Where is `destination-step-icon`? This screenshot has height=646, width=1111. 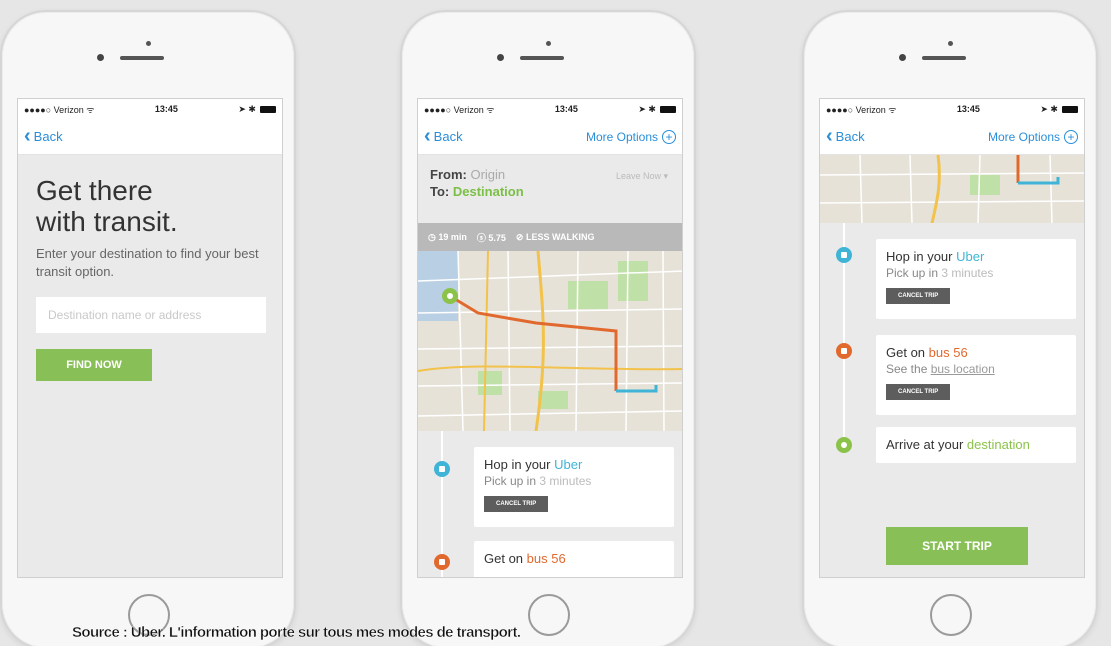
destination-step-icon is located at coordinates (844, 445).